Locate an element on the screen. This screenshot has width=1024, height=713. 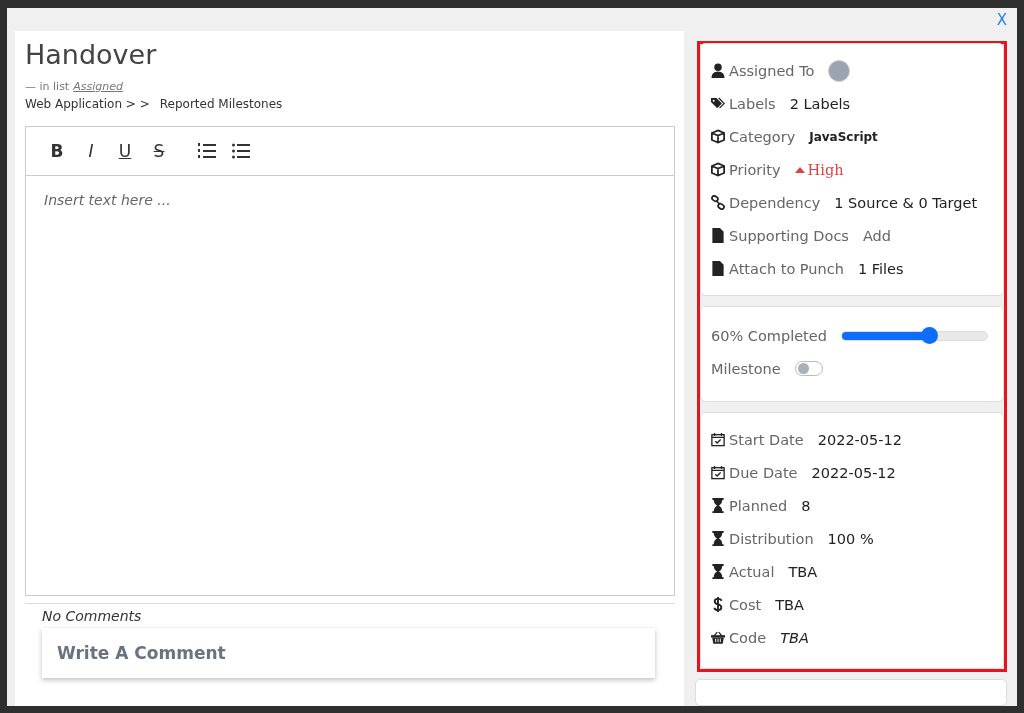
field-label: Planned is located at coordinates (758, 505).